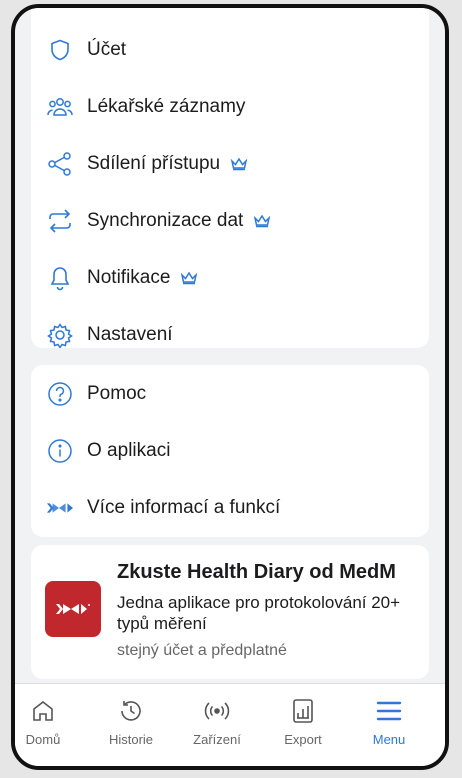 The image size is (462, 778). I want to click on menu-item-account: Účet, so click(230, 50).